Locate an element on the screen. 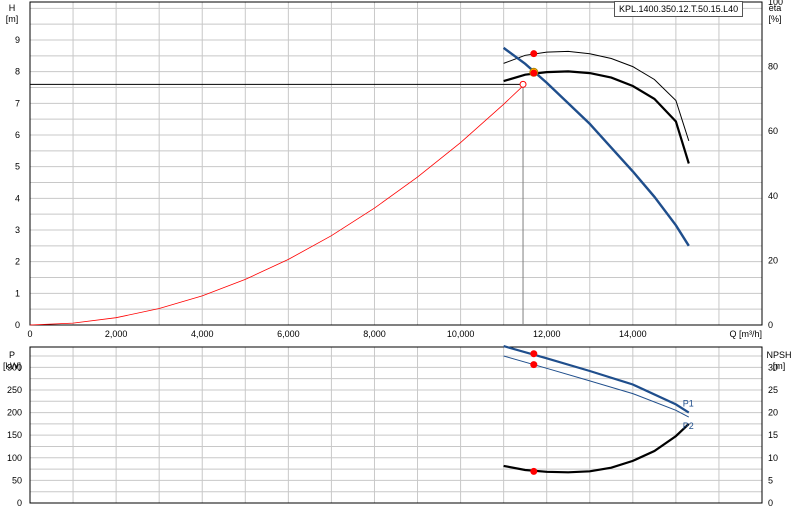 This screenshot has width=800, height=520. eta-tick-label: 100 is located at coordinates (775, 3).